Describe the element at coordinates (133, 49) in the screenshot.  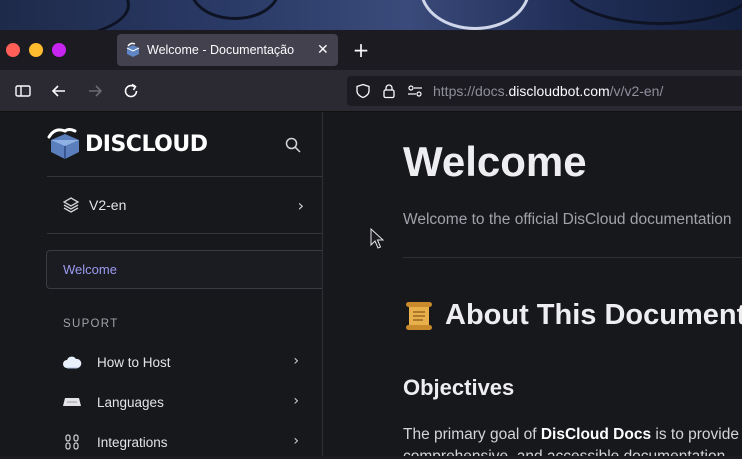
I see `discloud-favicon-icon` at that location.